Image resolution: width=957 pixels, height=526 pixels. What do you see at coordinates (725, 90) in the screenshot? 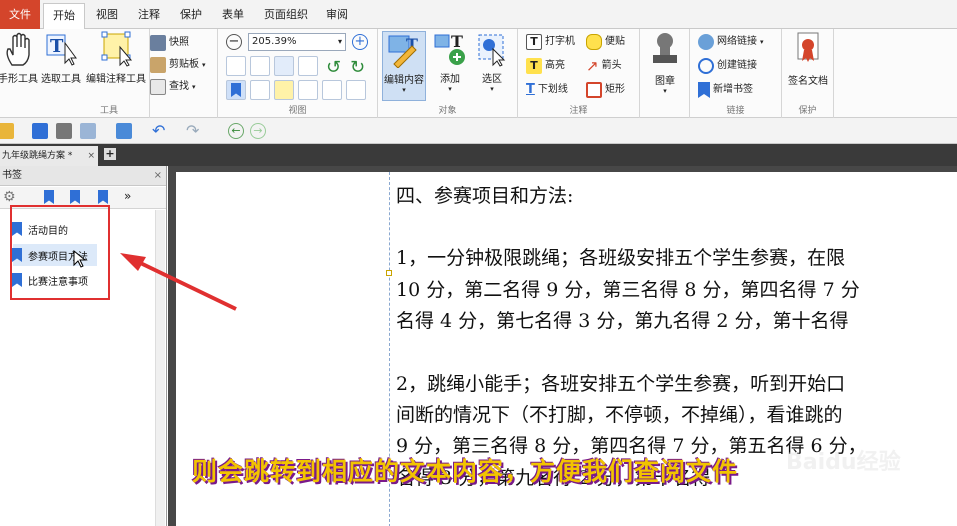
I see `new-bookmark-button: 新增书签` at bounding box center [725, 90].